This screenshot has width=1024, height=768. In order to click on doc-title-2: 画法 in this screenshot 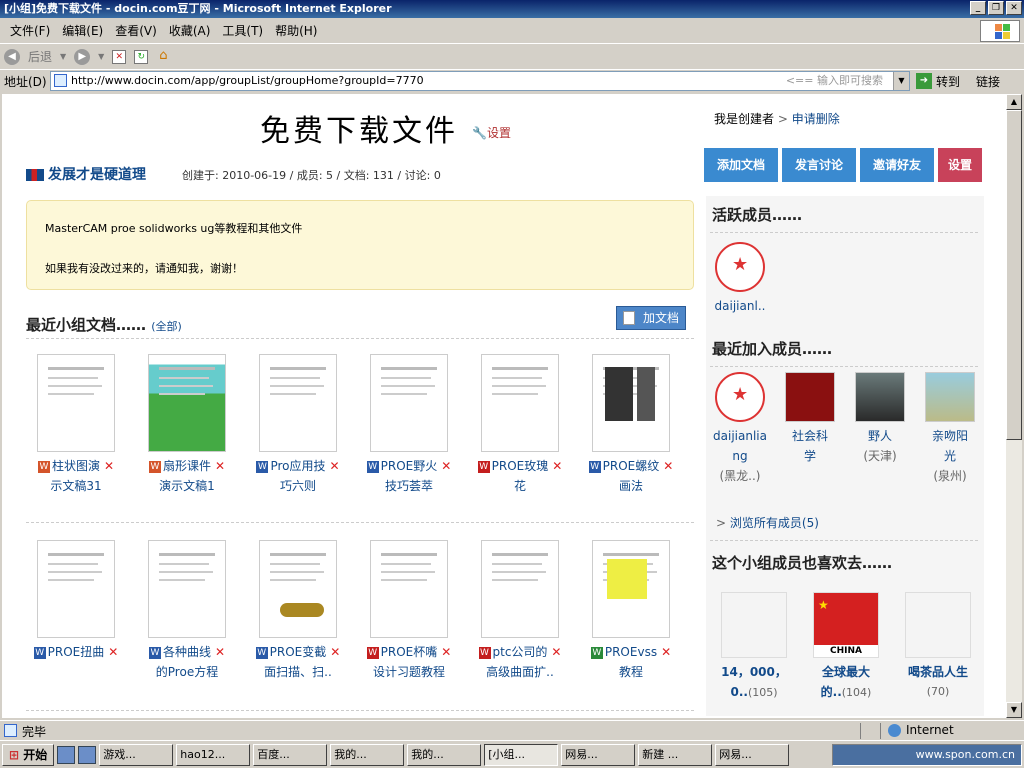, I will do `click(631, 486)`.